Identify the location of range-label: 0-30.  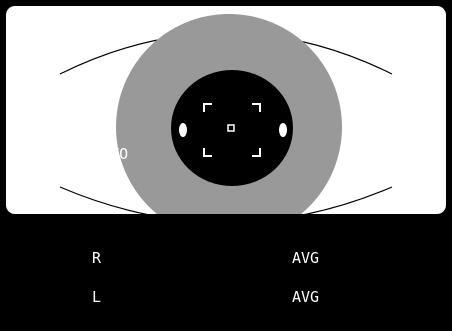
(110, 193).